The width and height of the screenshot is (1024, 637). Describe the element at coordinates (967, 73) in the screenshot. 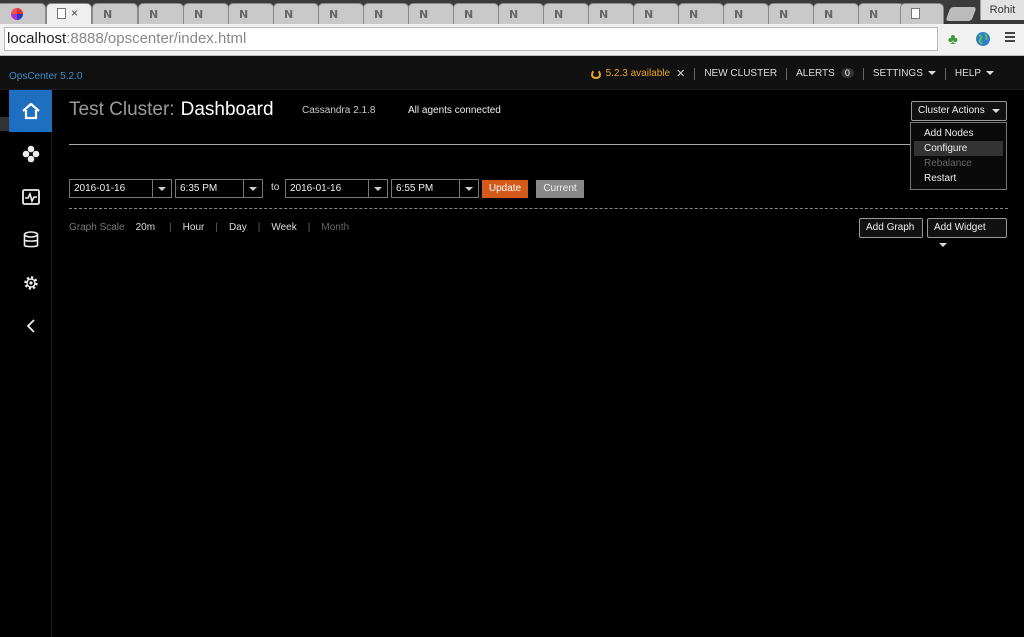

I see `help-label: HELP` at that location.